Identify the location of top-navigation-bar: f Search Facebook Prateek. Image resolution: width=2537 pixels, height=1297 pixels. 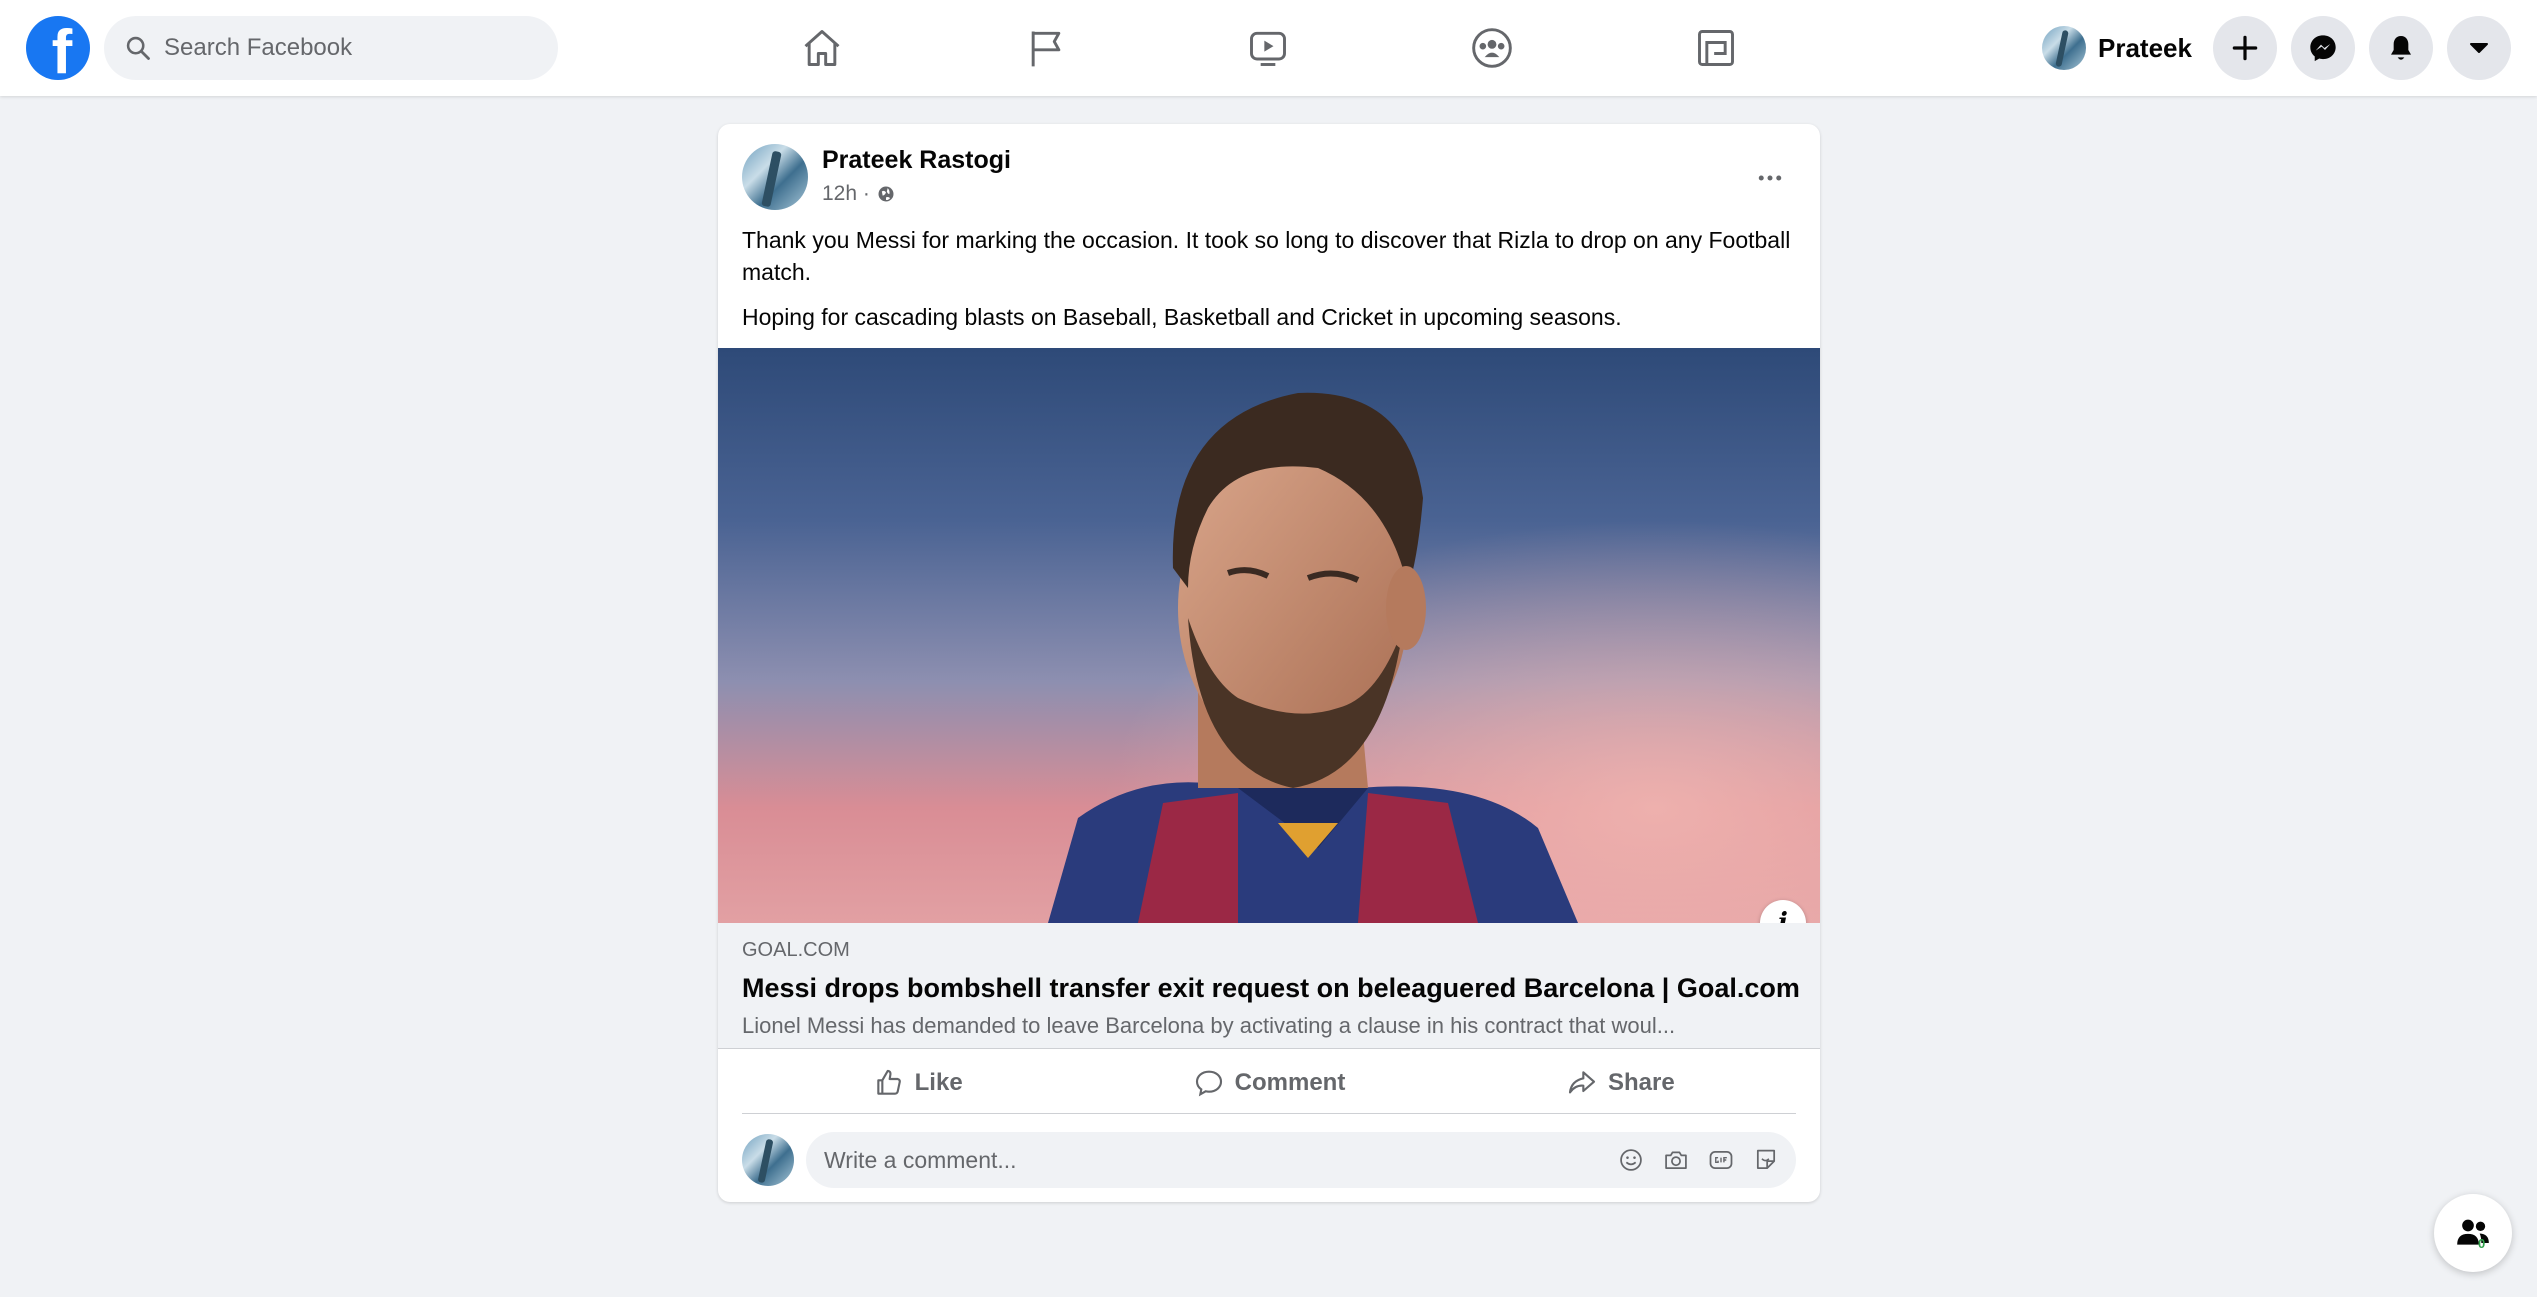
(1268, 48).